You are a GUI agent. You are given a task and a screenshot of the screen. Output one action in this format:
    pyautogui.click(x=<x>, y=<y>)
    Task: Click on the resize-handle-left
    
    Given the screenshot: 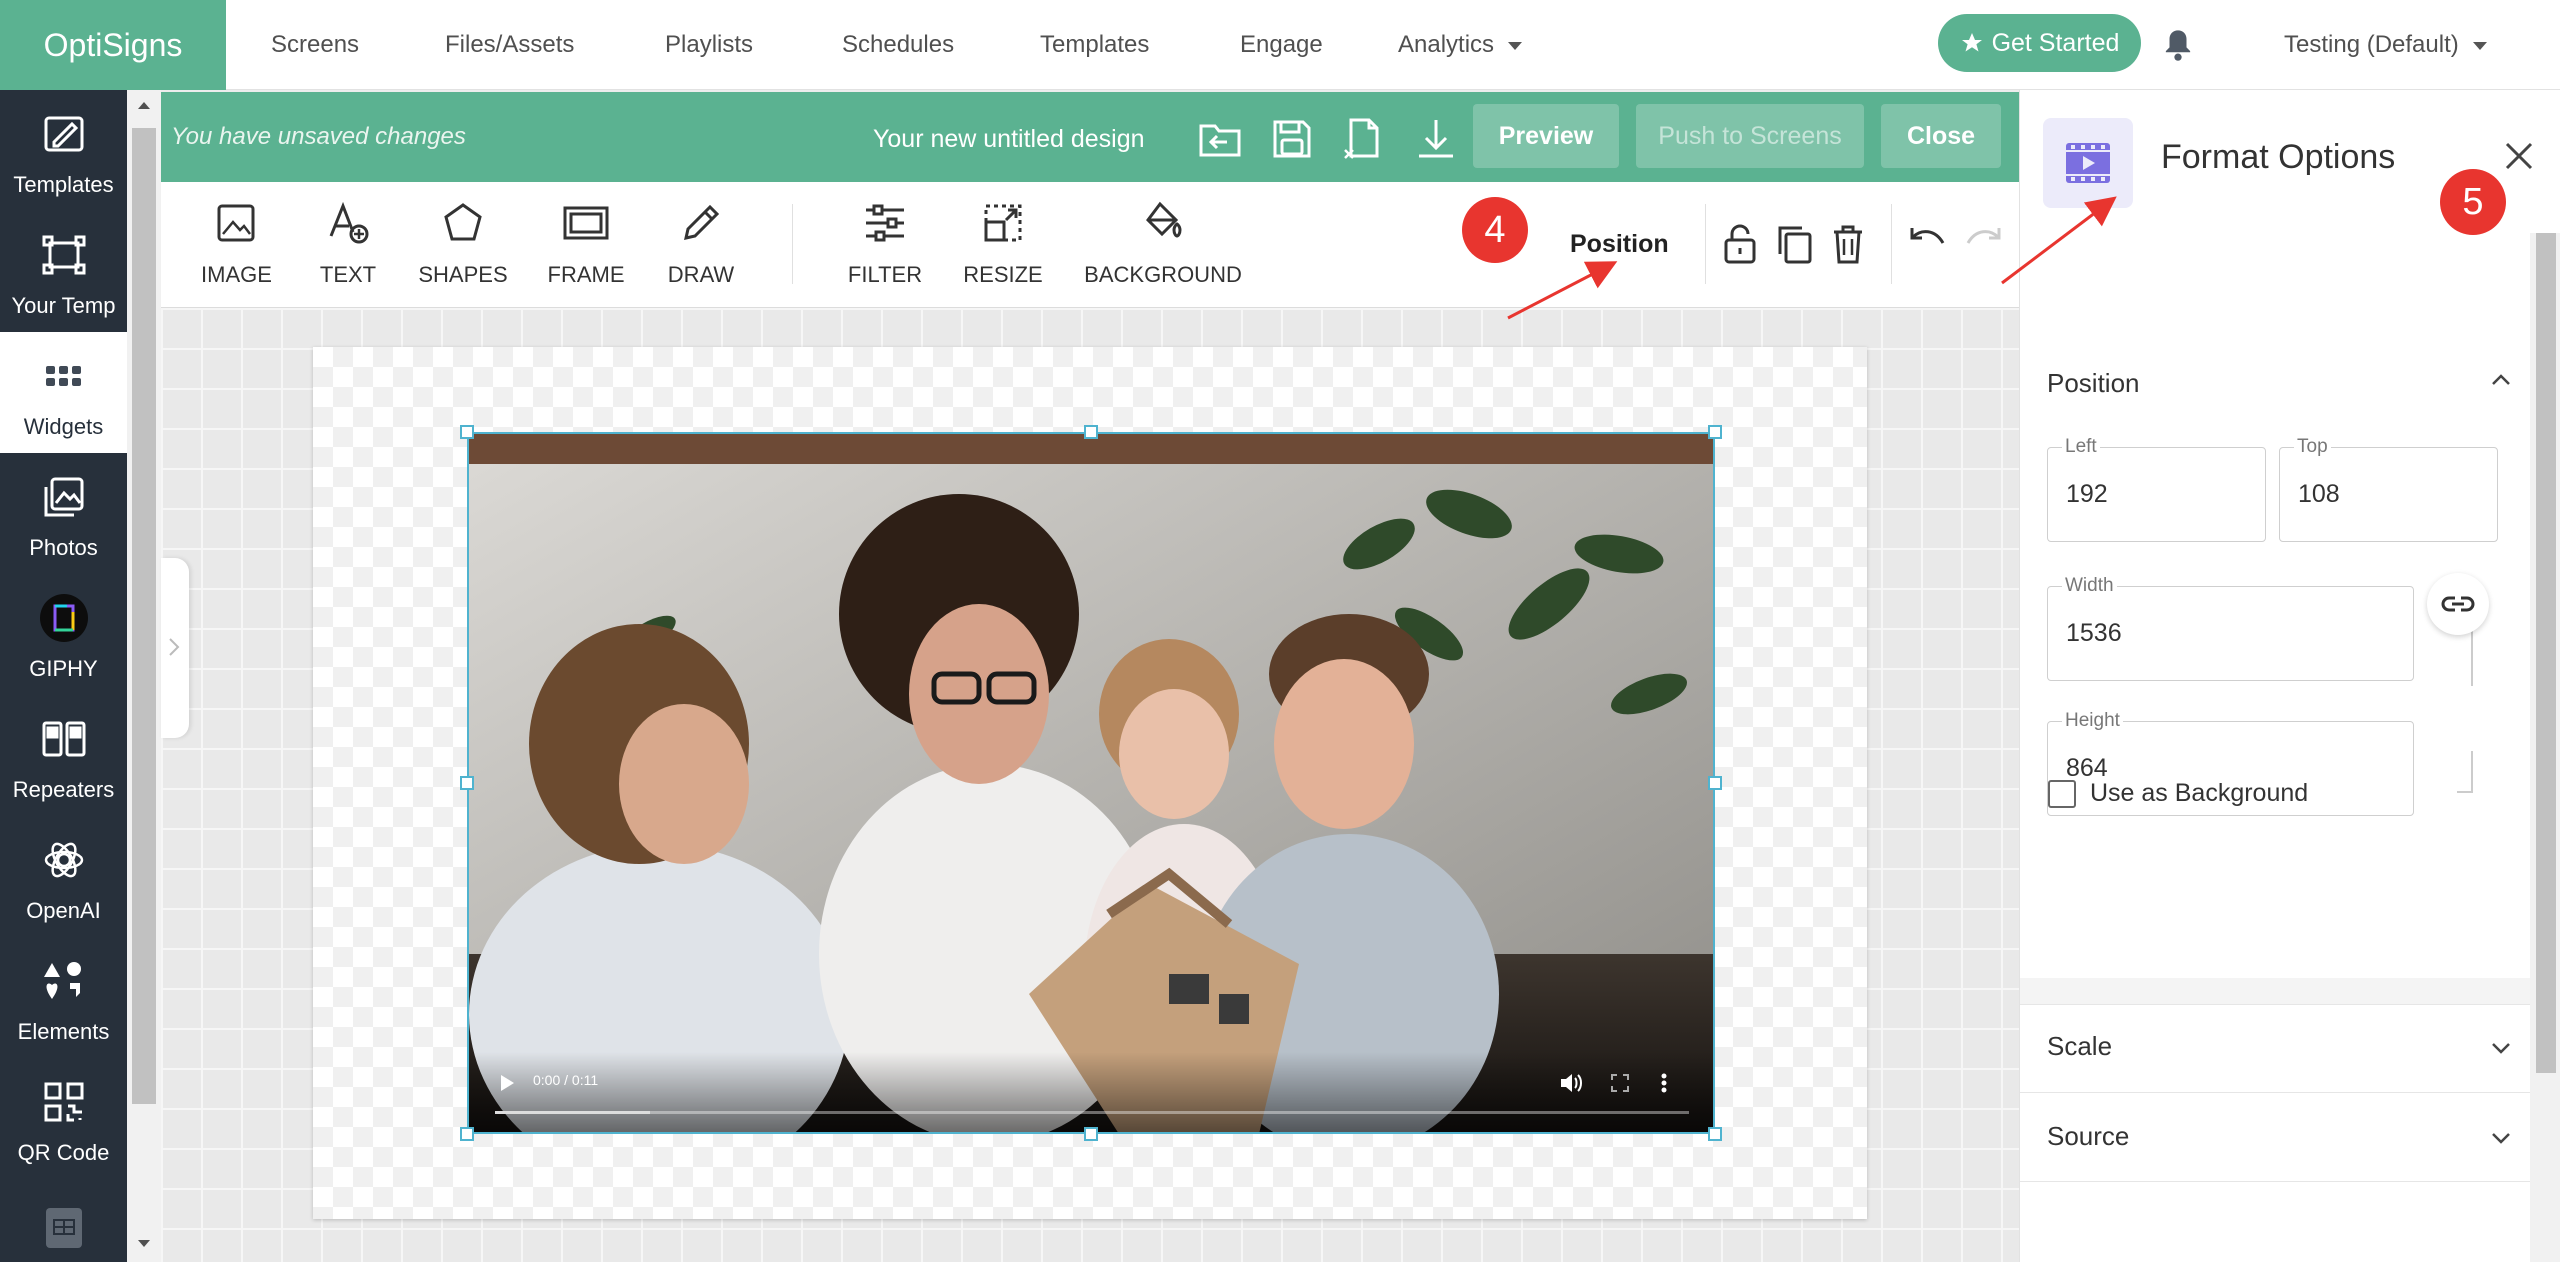 What is the action you would take?
    pyautogui.click(x=467, y=783)
    